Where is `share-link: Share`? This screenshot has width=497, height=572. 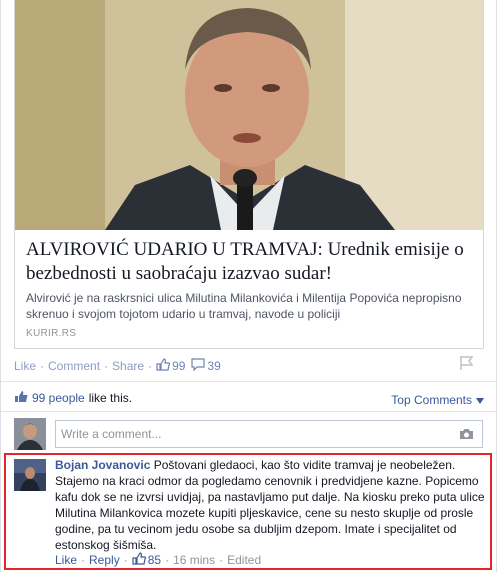
share-link: Share is located at coordinates (128, 366).